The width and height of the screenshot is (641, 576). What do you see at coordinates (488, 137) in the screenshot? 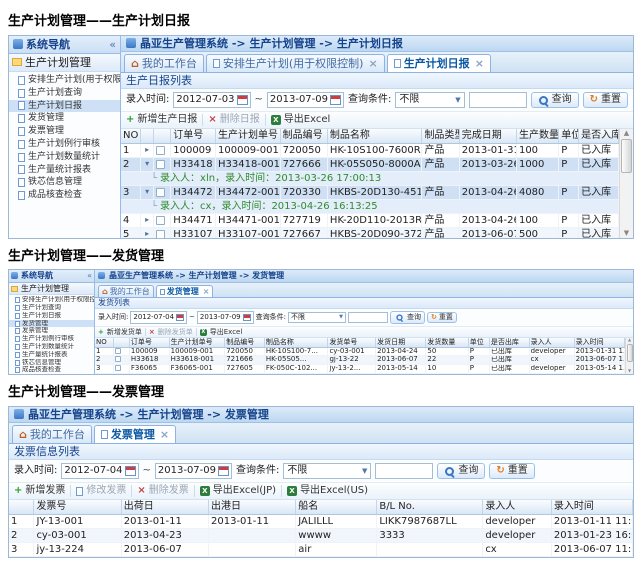
I see `column-header: 完成日期` at bounding box center [488, 137].